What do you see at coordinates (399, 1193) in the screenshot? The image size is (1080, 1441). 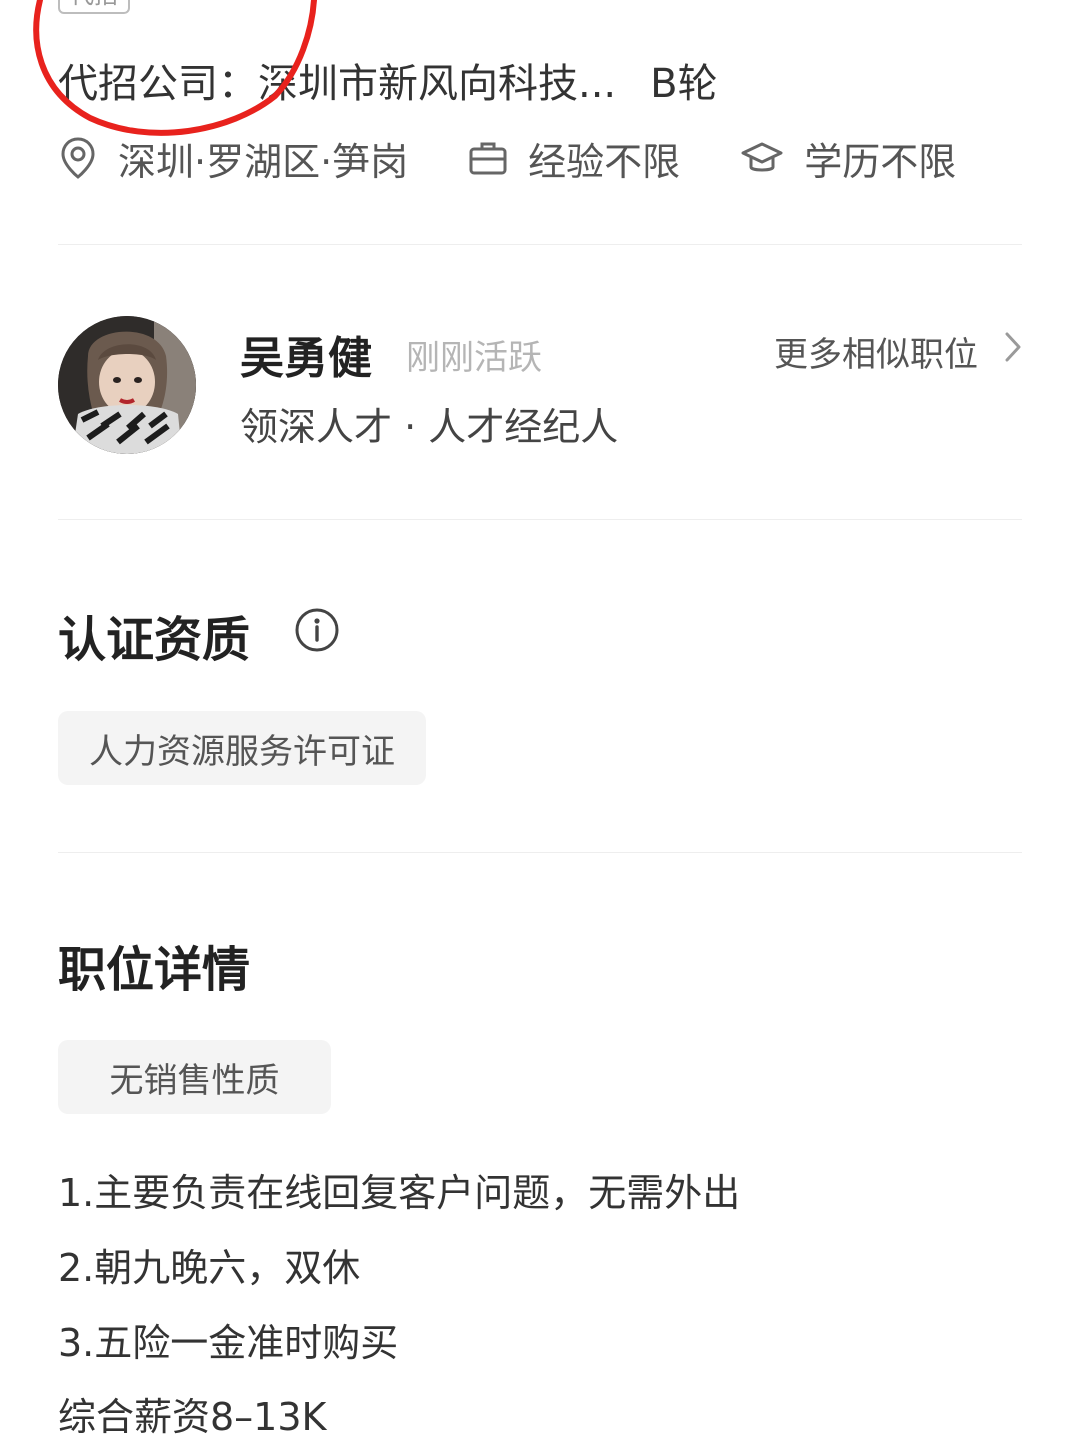 I see `job-detail-line: 1.主要负责在线回复客户问题，无需外出` at bounding box center [399, 1193].